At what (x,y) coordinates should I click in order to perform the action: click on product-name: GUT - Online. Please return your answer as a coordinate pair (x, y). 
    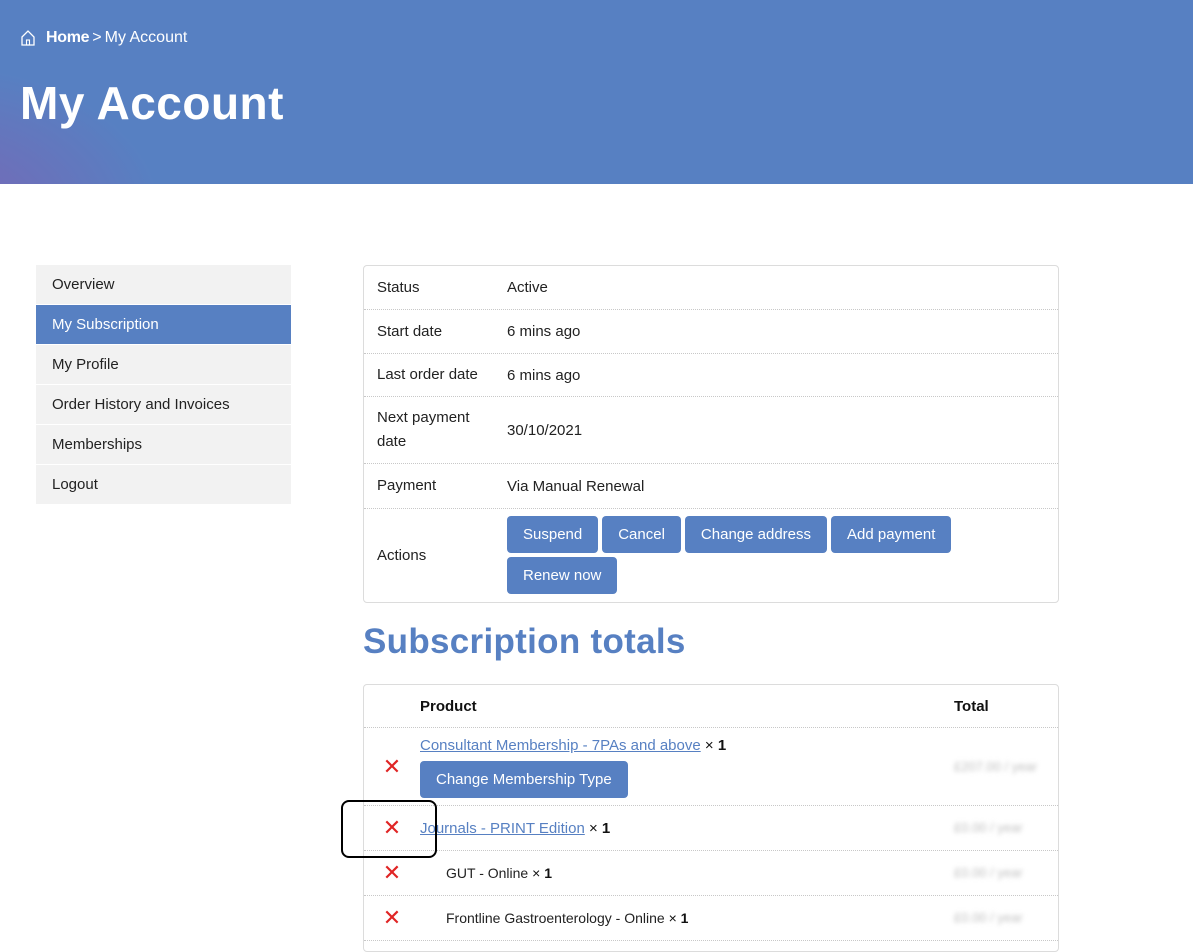
    Looking at the image, I should click on (487, 873).